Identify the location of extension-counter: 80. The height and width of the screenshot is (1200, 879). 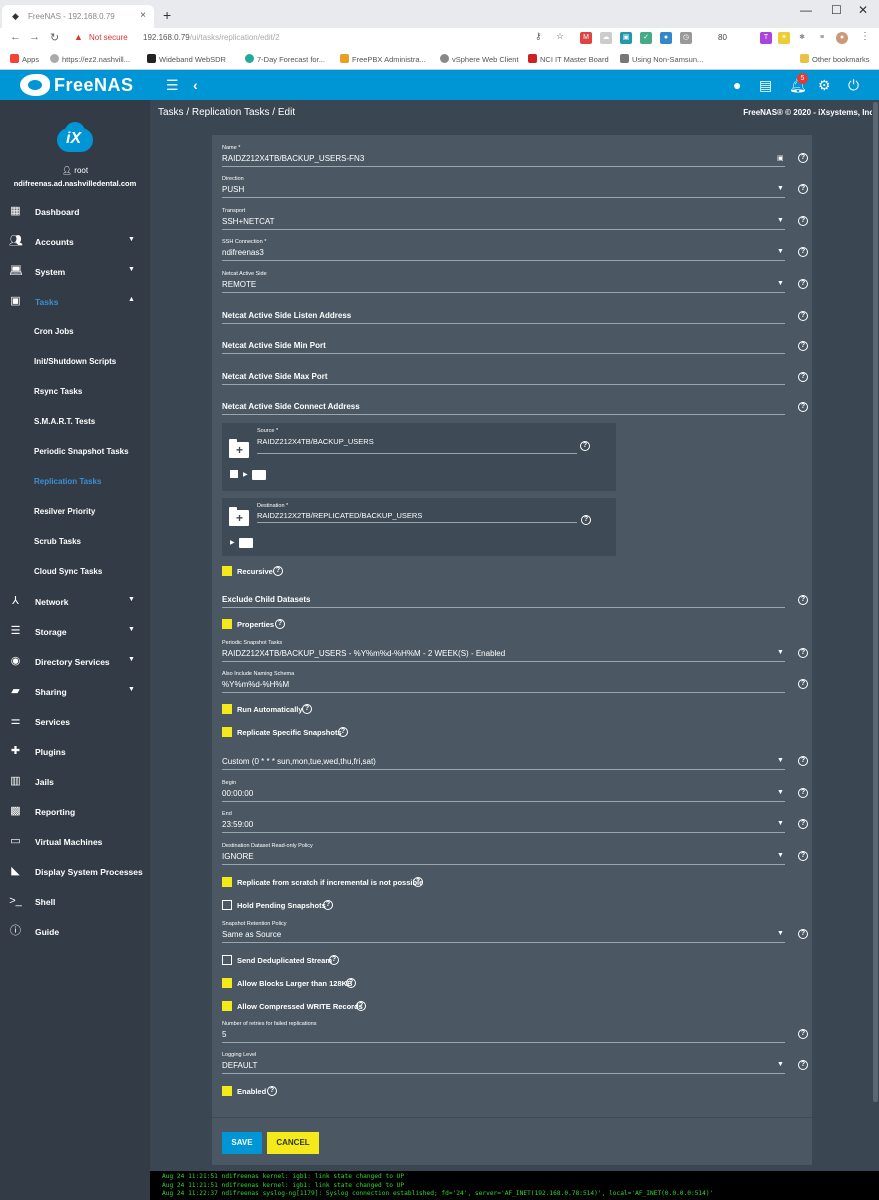
(722, 37).